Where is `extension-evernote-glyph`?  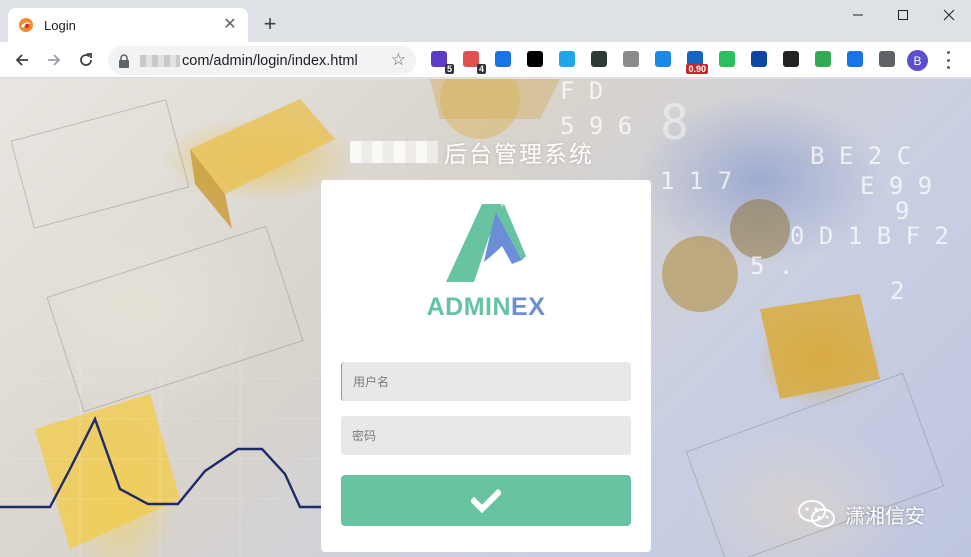
extension-evernote-glyph is located at coordinates (727, 59).